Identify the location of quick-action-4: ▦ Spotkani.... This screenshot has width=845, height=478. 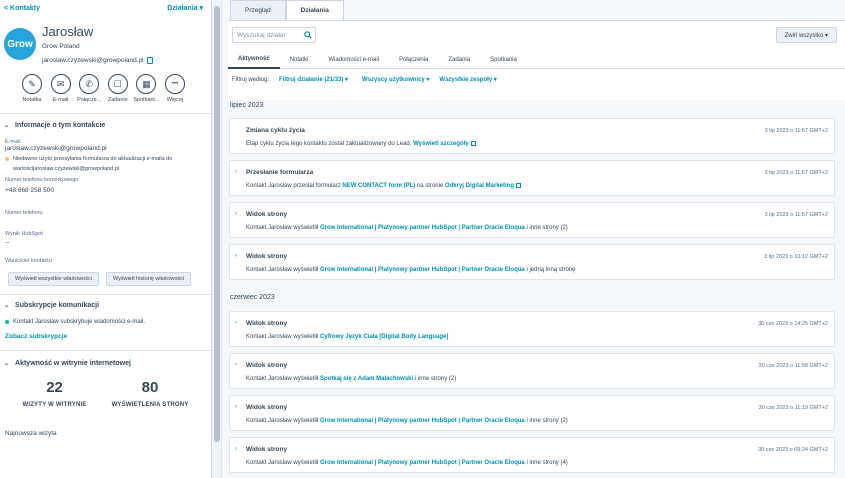
(146, 88).